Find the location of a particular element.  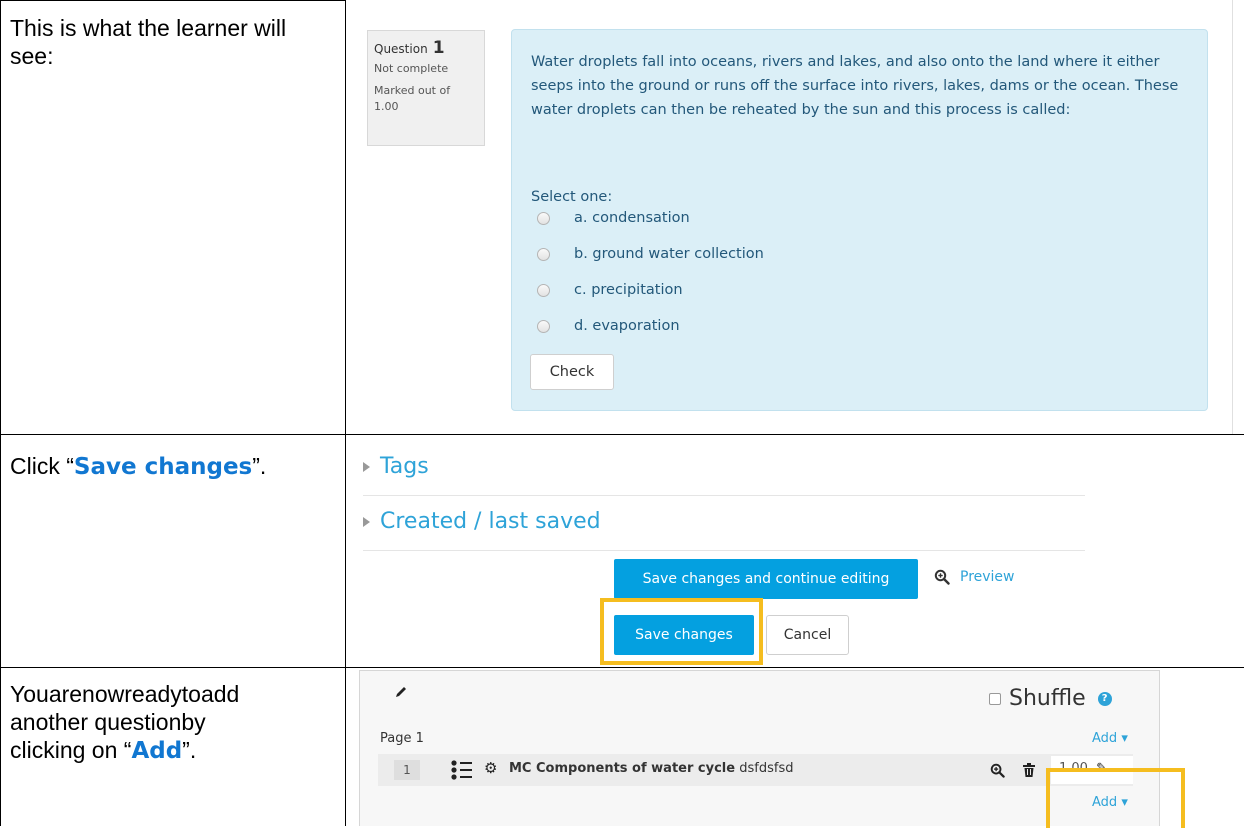

select-one-label: Select one: is located at coordinates (572, 197).